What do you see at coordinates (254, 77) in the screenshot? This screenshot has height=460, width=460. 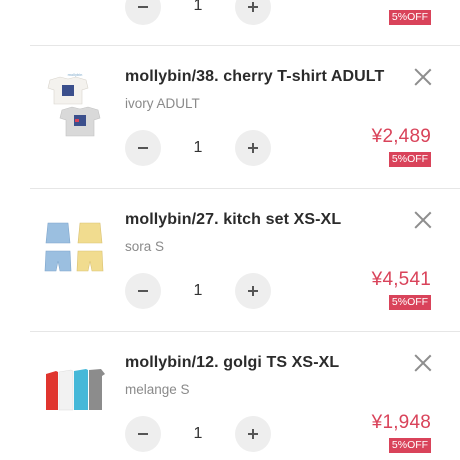 I see `product-name: mollybin/38. cherry T-shirt ADULT` at bounding box center [254, 77].